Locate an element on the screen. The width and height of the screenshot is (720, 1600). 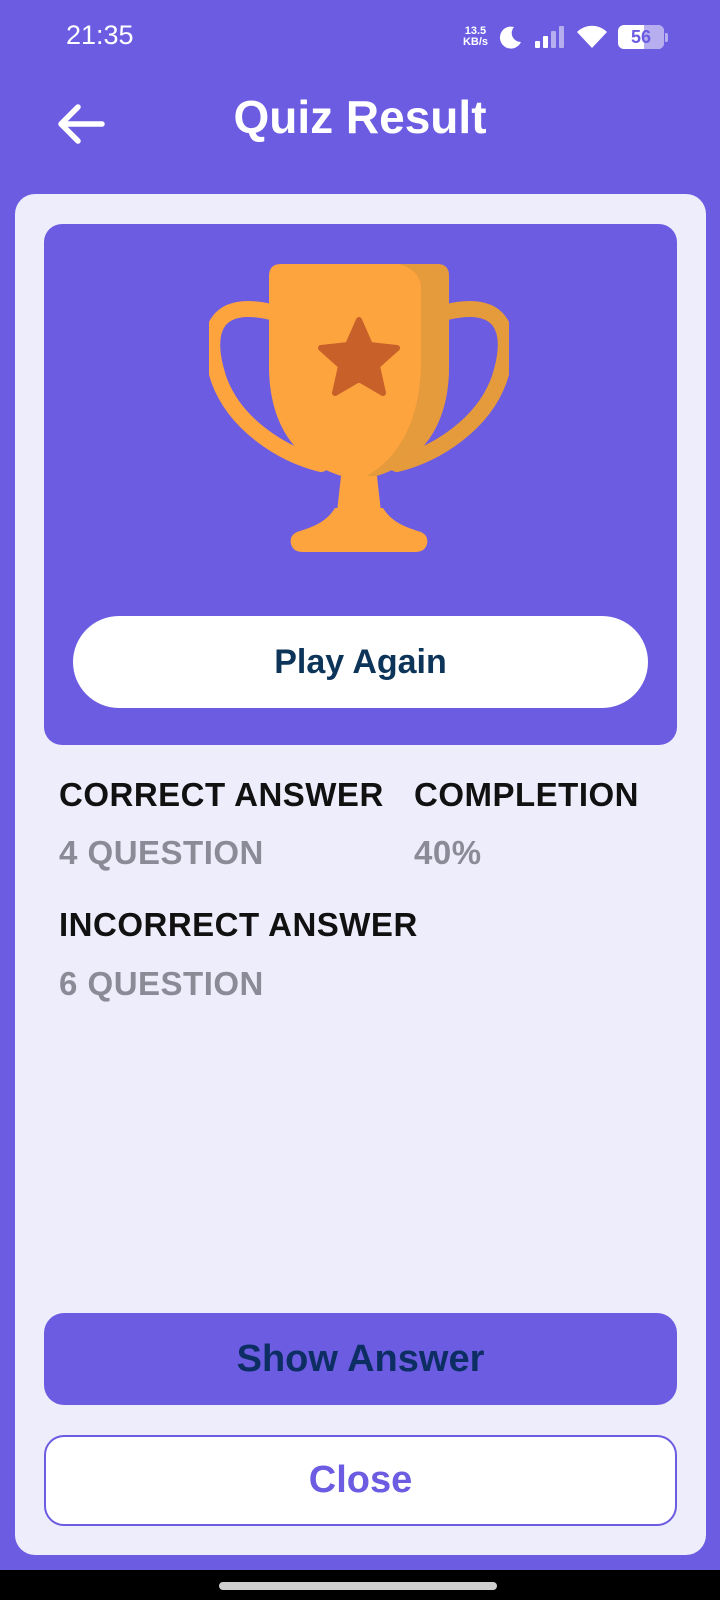
battery-level: 56 is located at coordinates (641, 36).